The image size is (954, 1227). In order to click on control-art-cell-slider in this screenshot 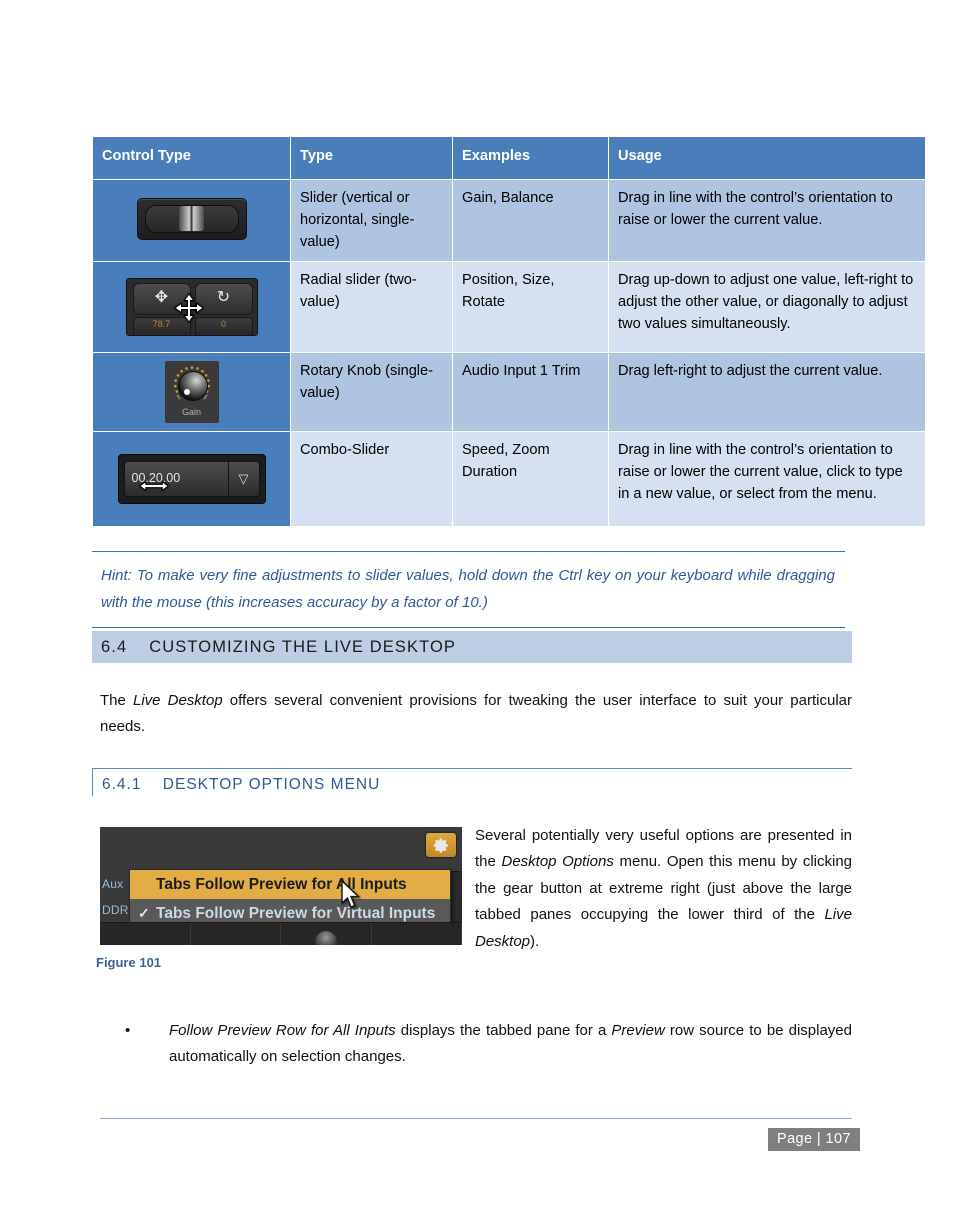, I will do `click(191, 220)`.